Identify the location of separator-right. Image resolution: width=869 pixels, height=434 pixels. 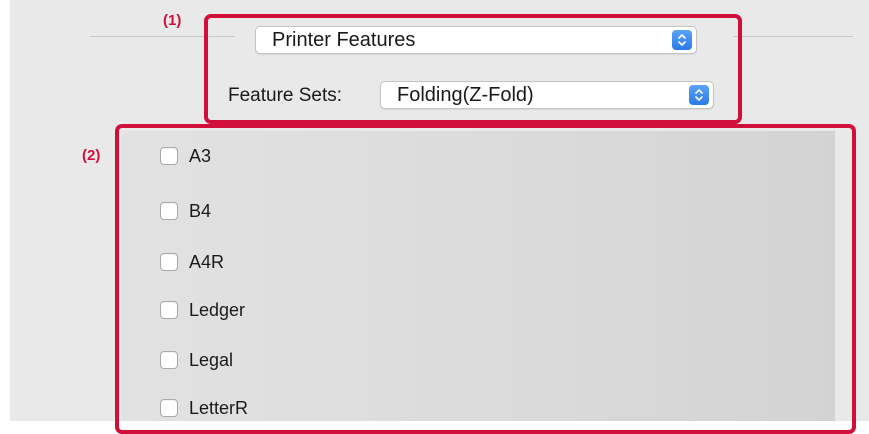
(793, 36).